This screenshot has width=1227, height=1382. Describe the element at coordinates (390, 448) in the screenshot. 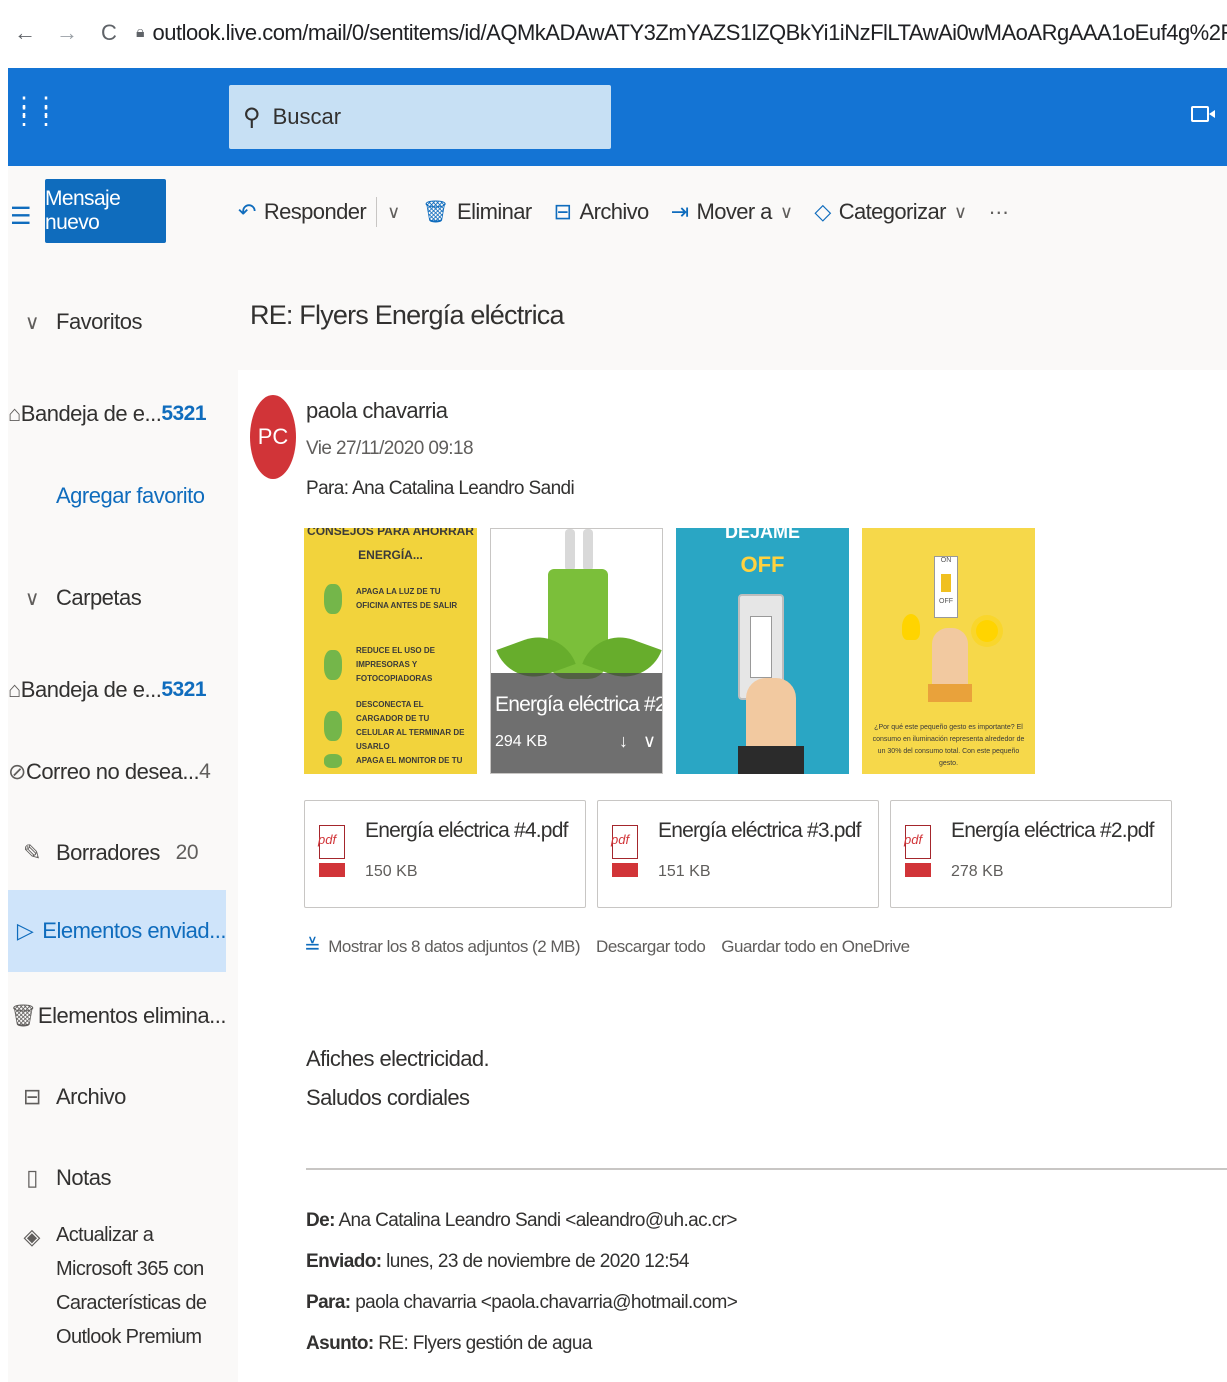

I see `message-date: Vie 27/11/2020 09:18` at that location.